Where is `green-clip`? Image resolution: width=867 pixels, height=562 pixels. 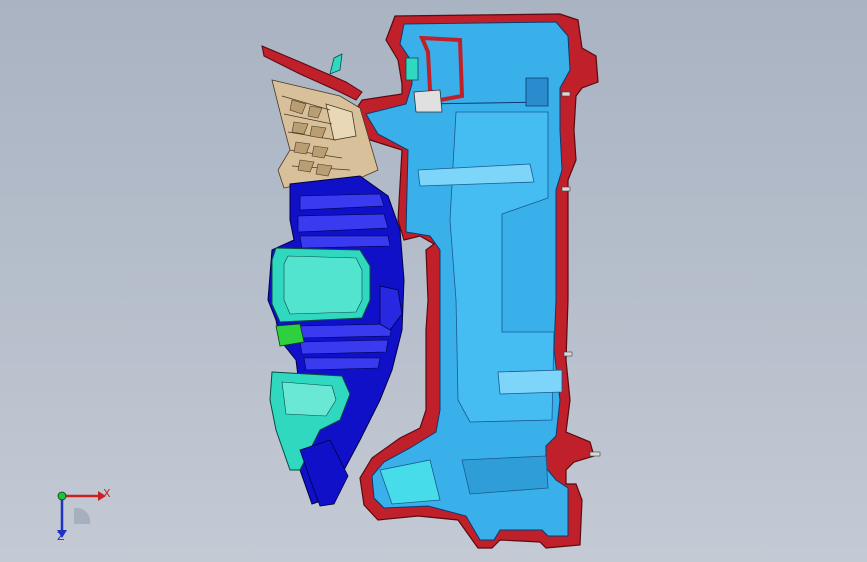 green-clip is located at coordinates (290, 335).